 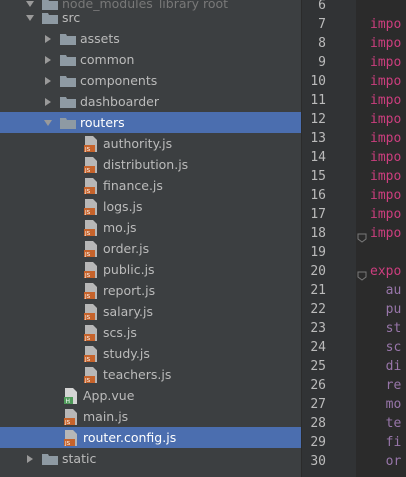 What do you see at coordinates (318, 233) in the screenshot?
I see `line-number: 18` at bounding box center [318, 233].